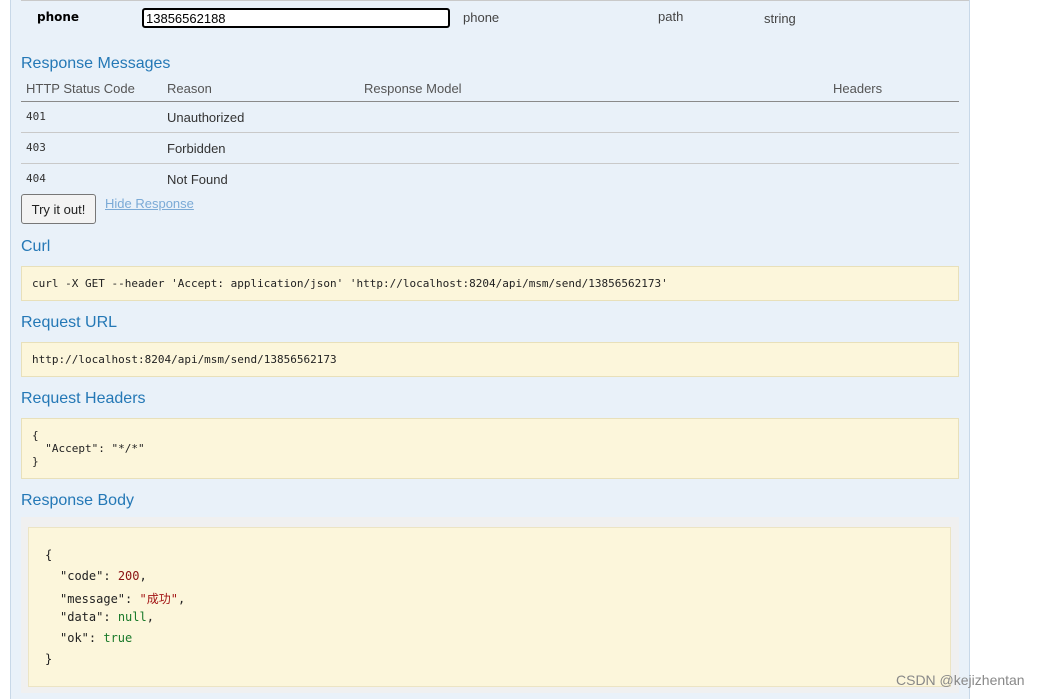  Describe the element at coordinates (490, 117) in the screenshot. I see `table-row: 401 Unauthorized` at that location.